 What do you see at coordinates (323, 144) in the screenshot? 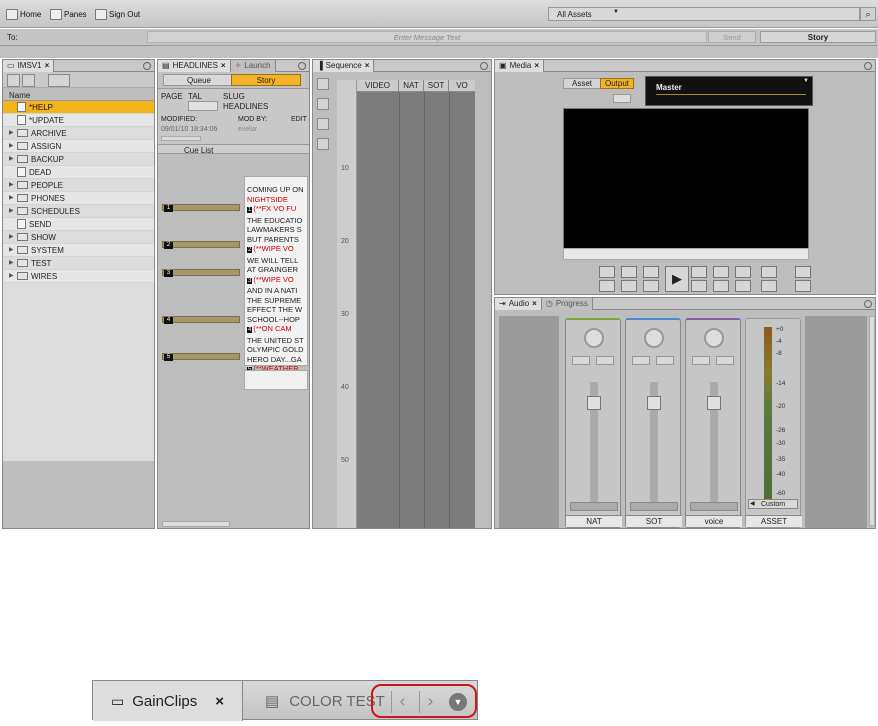
I see `export-icon` at bounding box center [323, 144].